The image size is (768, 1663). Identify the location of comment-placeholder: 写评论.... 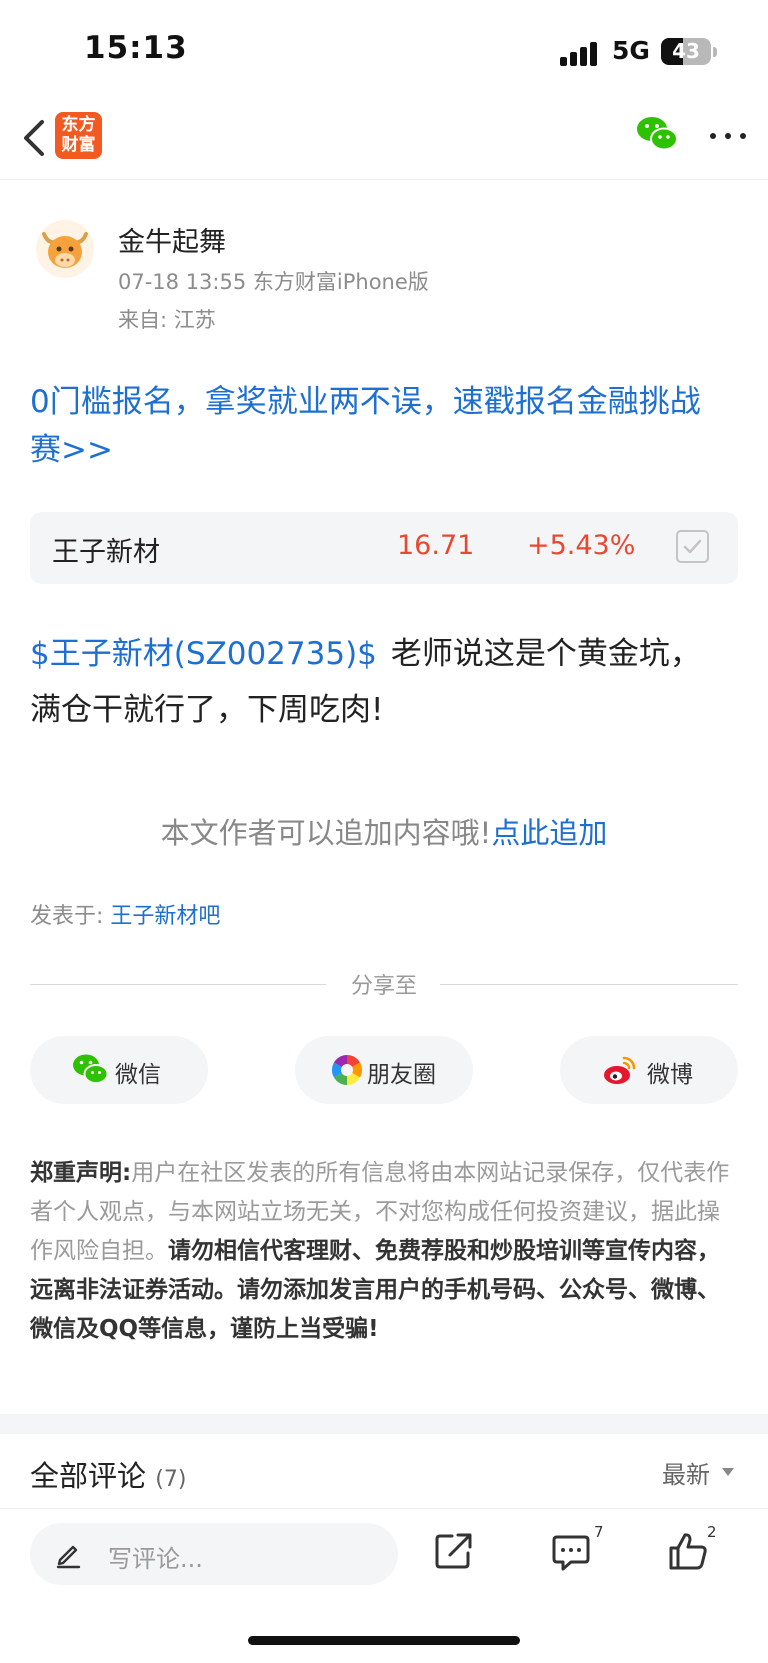
(155, 1559).